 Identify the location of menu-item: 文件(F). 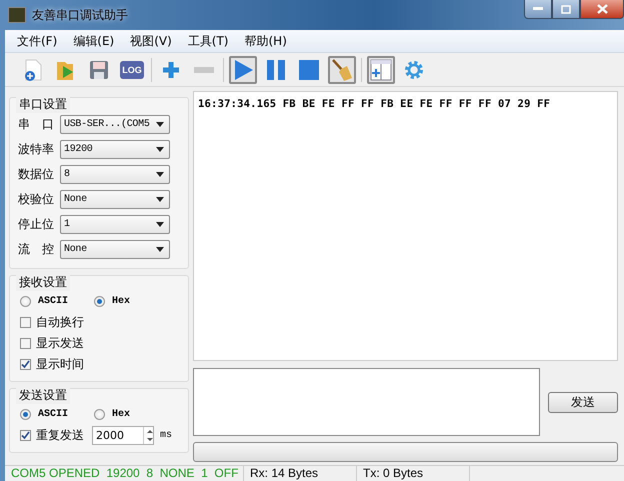
(37, 41).